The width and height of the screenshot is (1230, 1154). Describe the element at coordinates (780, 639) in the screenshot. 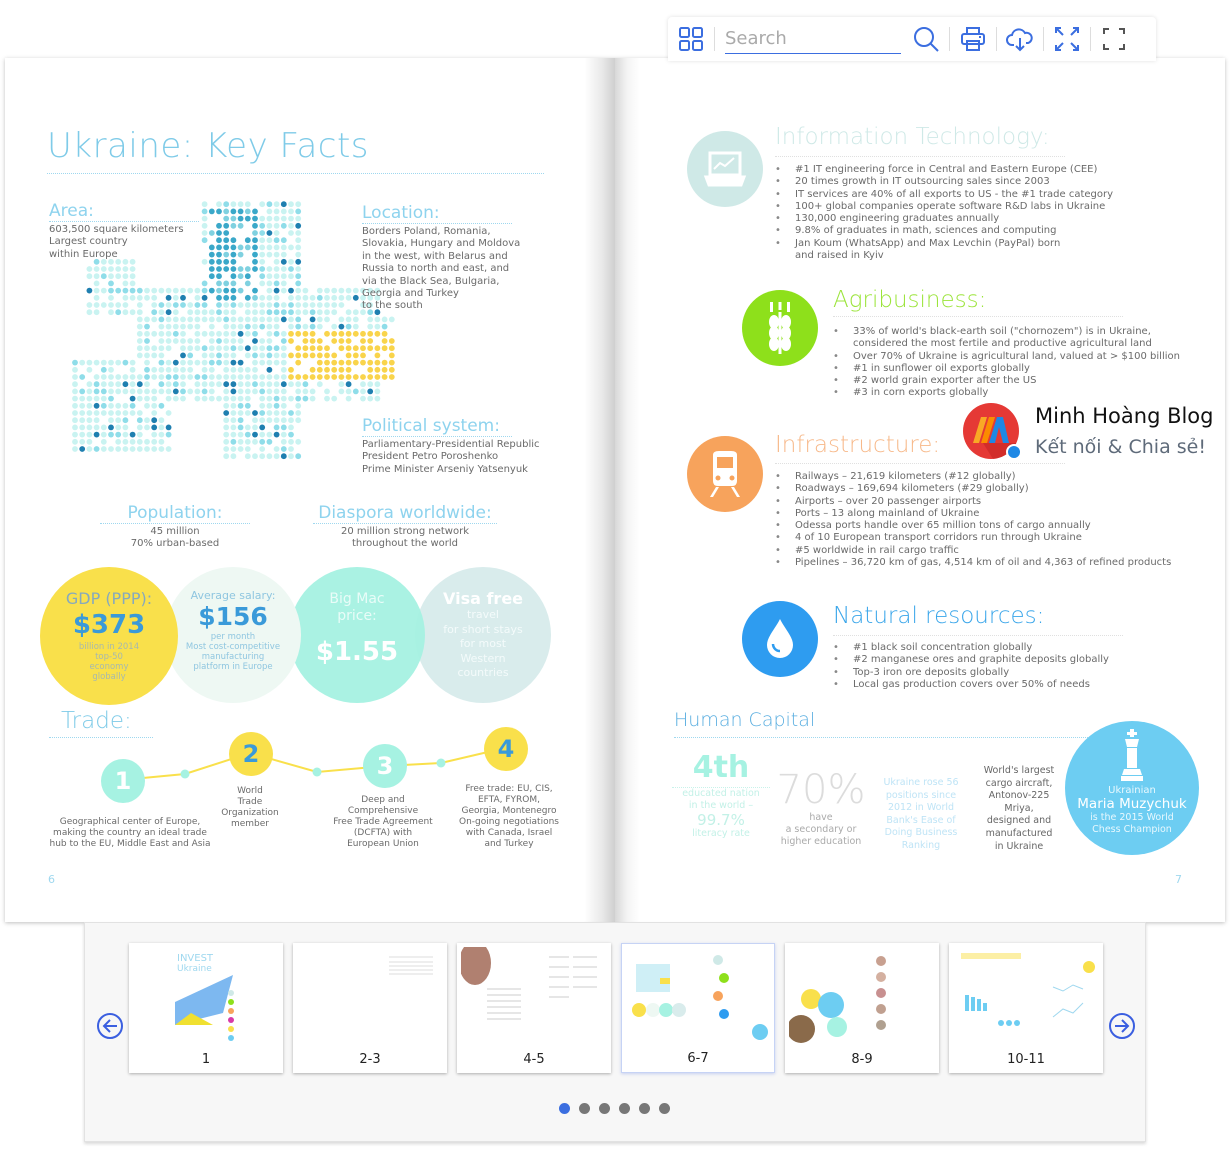

I see `water-drop-icon` at that location.